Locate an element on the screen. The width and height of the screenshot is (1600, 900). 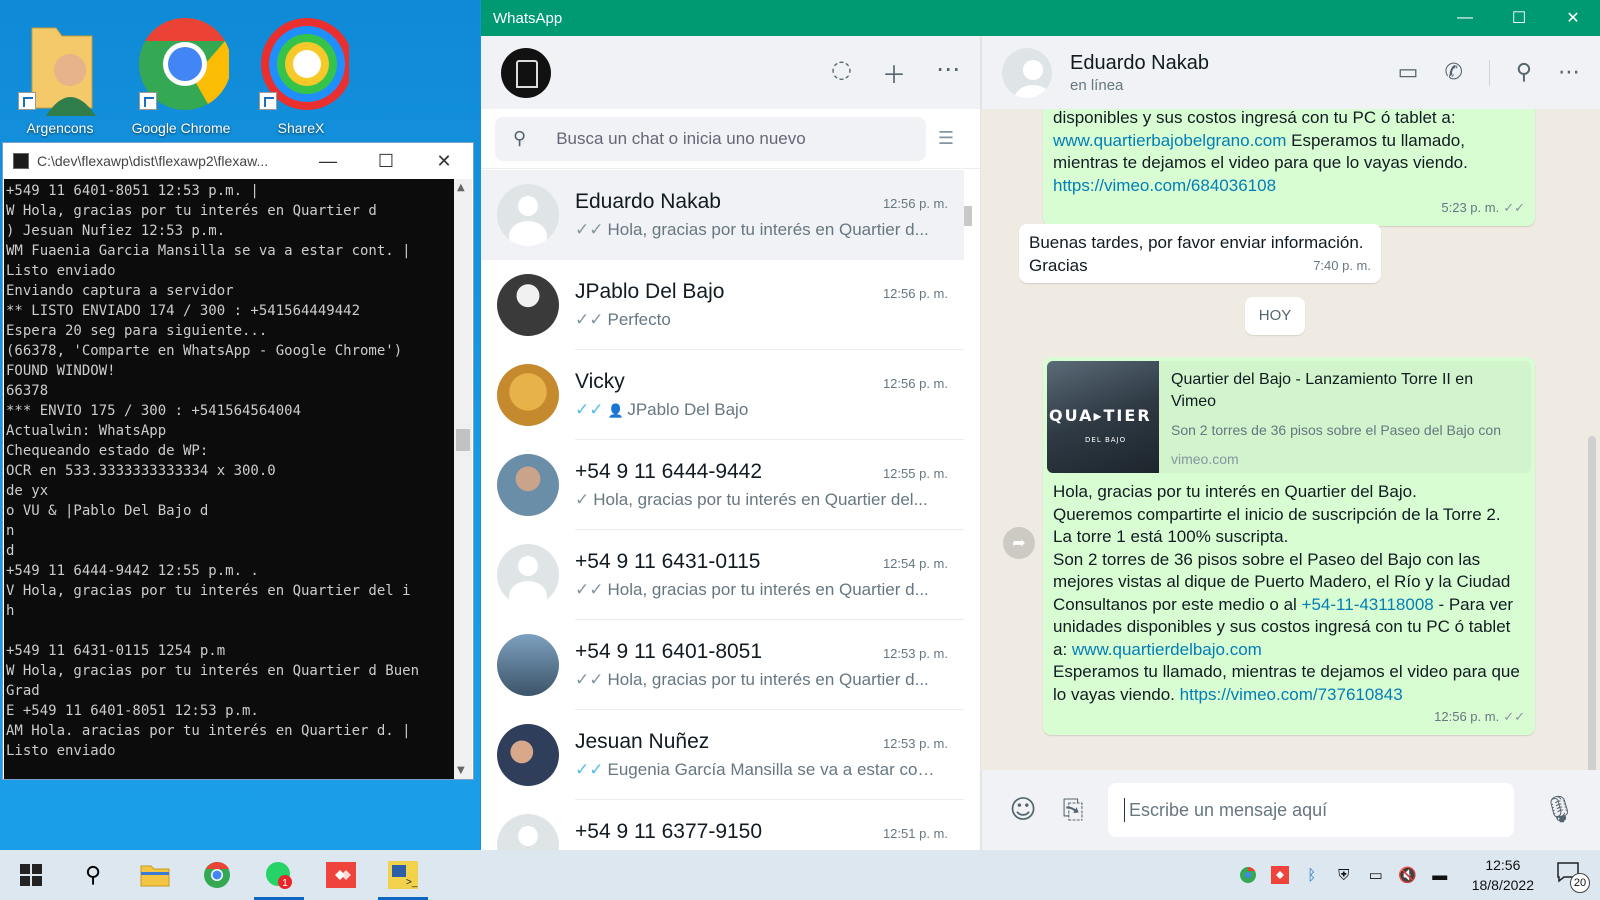
taskbar-python: >_ is located at coordinates (403, 875).